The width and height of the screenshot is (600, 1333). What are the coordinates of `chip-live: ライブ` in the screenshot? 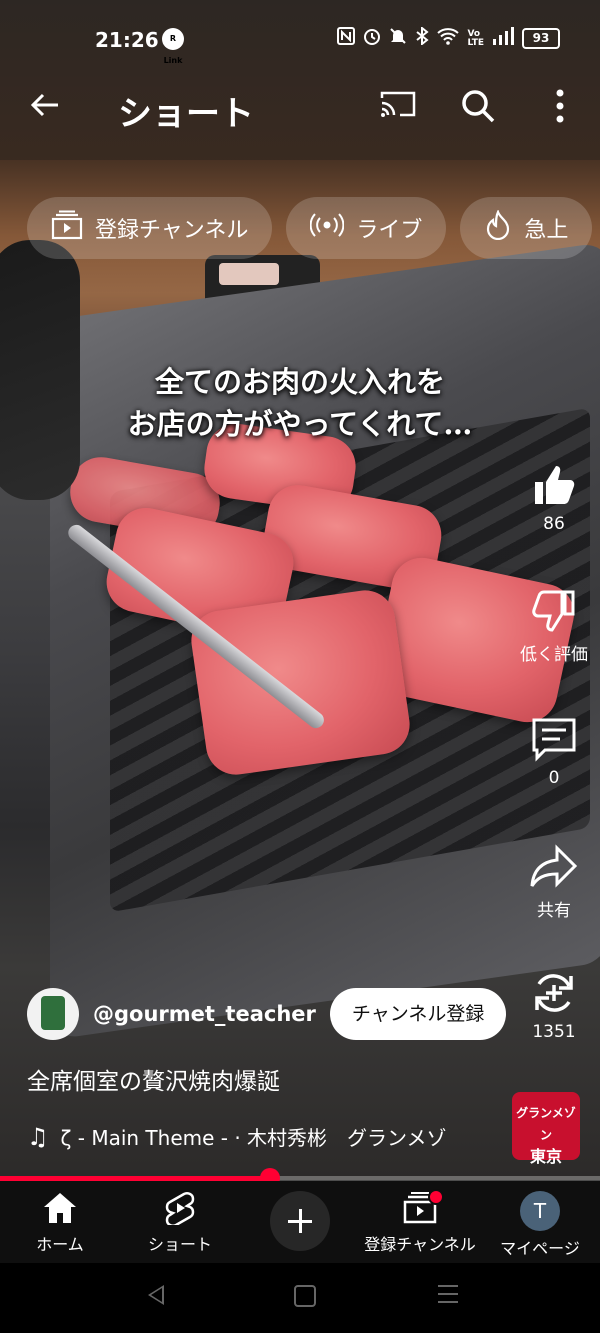 It's located at (366, 228).